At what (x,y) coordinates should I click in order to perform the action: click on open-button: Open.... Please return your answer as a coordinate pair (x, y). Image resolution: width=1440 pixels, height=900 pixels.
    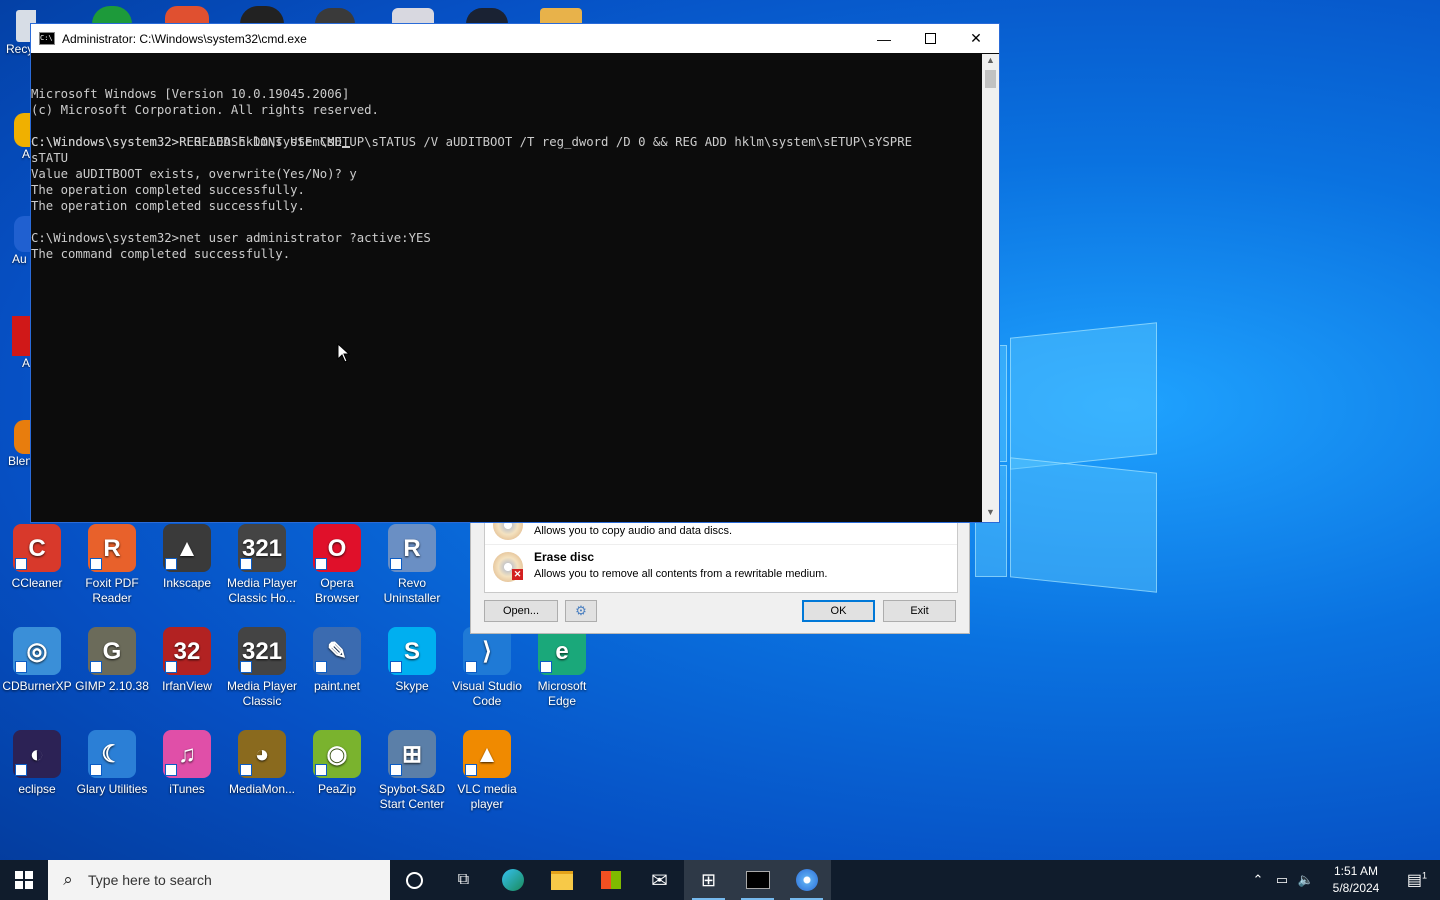
    Looking at the image, I should click on (521, 611).